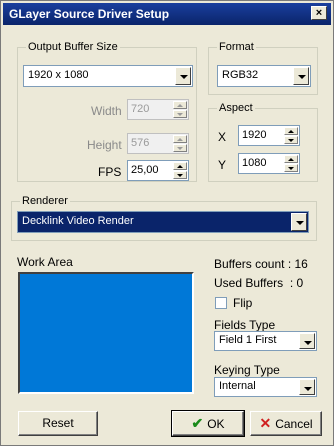 The image size is (334, 446). I want to click on fps-spinner: 25,00, so click(158, 170).